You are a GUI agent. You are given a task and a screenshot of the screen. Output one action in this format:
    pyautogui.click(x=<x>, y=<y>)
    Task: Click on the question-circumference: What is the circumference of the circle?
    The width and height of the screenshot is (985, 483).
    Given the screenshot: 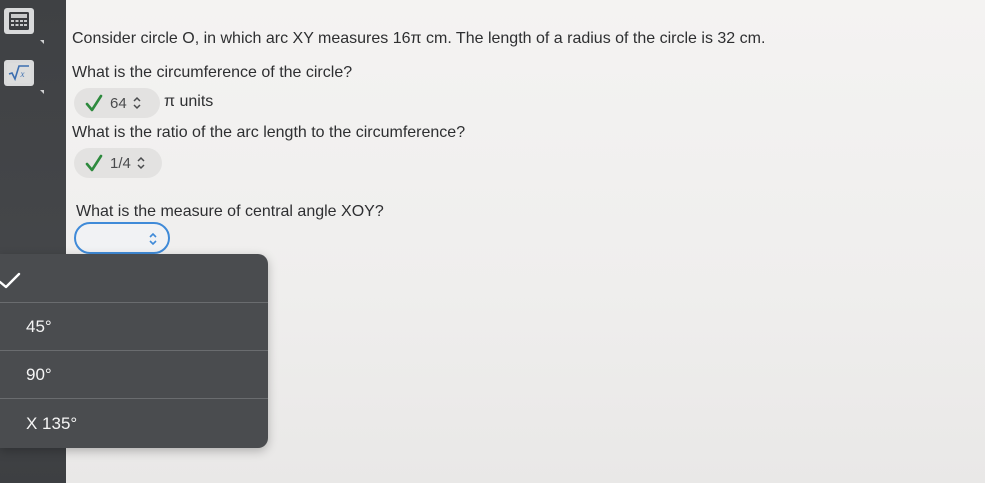 What is the action you would take?
    pyautogui.click(x=212, y=72)
    